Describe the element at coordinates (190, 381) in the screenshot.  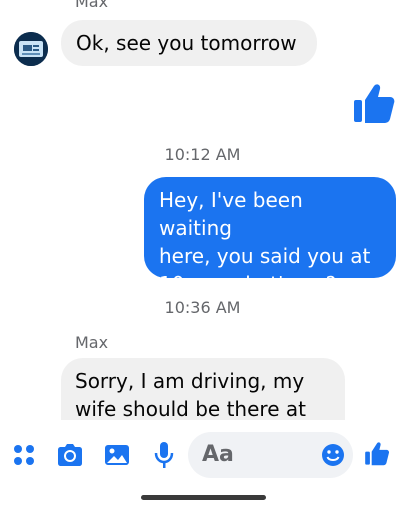
I see `message-line: Sorry, I am driving, my` at that location.